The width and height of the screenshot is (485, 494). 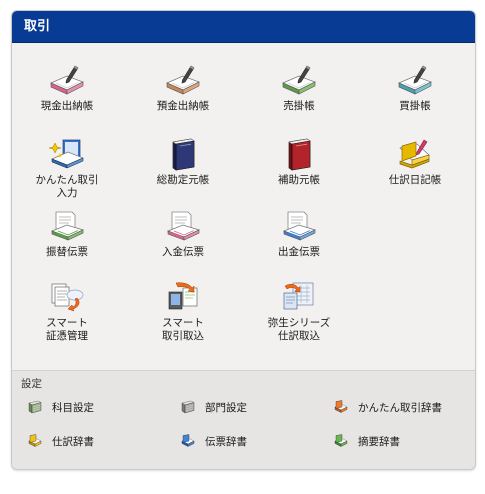 What do you see at coordinates (183, 329) in the screenshot?
I see `smart-import-label: スマート 取引取込` at bounding box center [183, 329].